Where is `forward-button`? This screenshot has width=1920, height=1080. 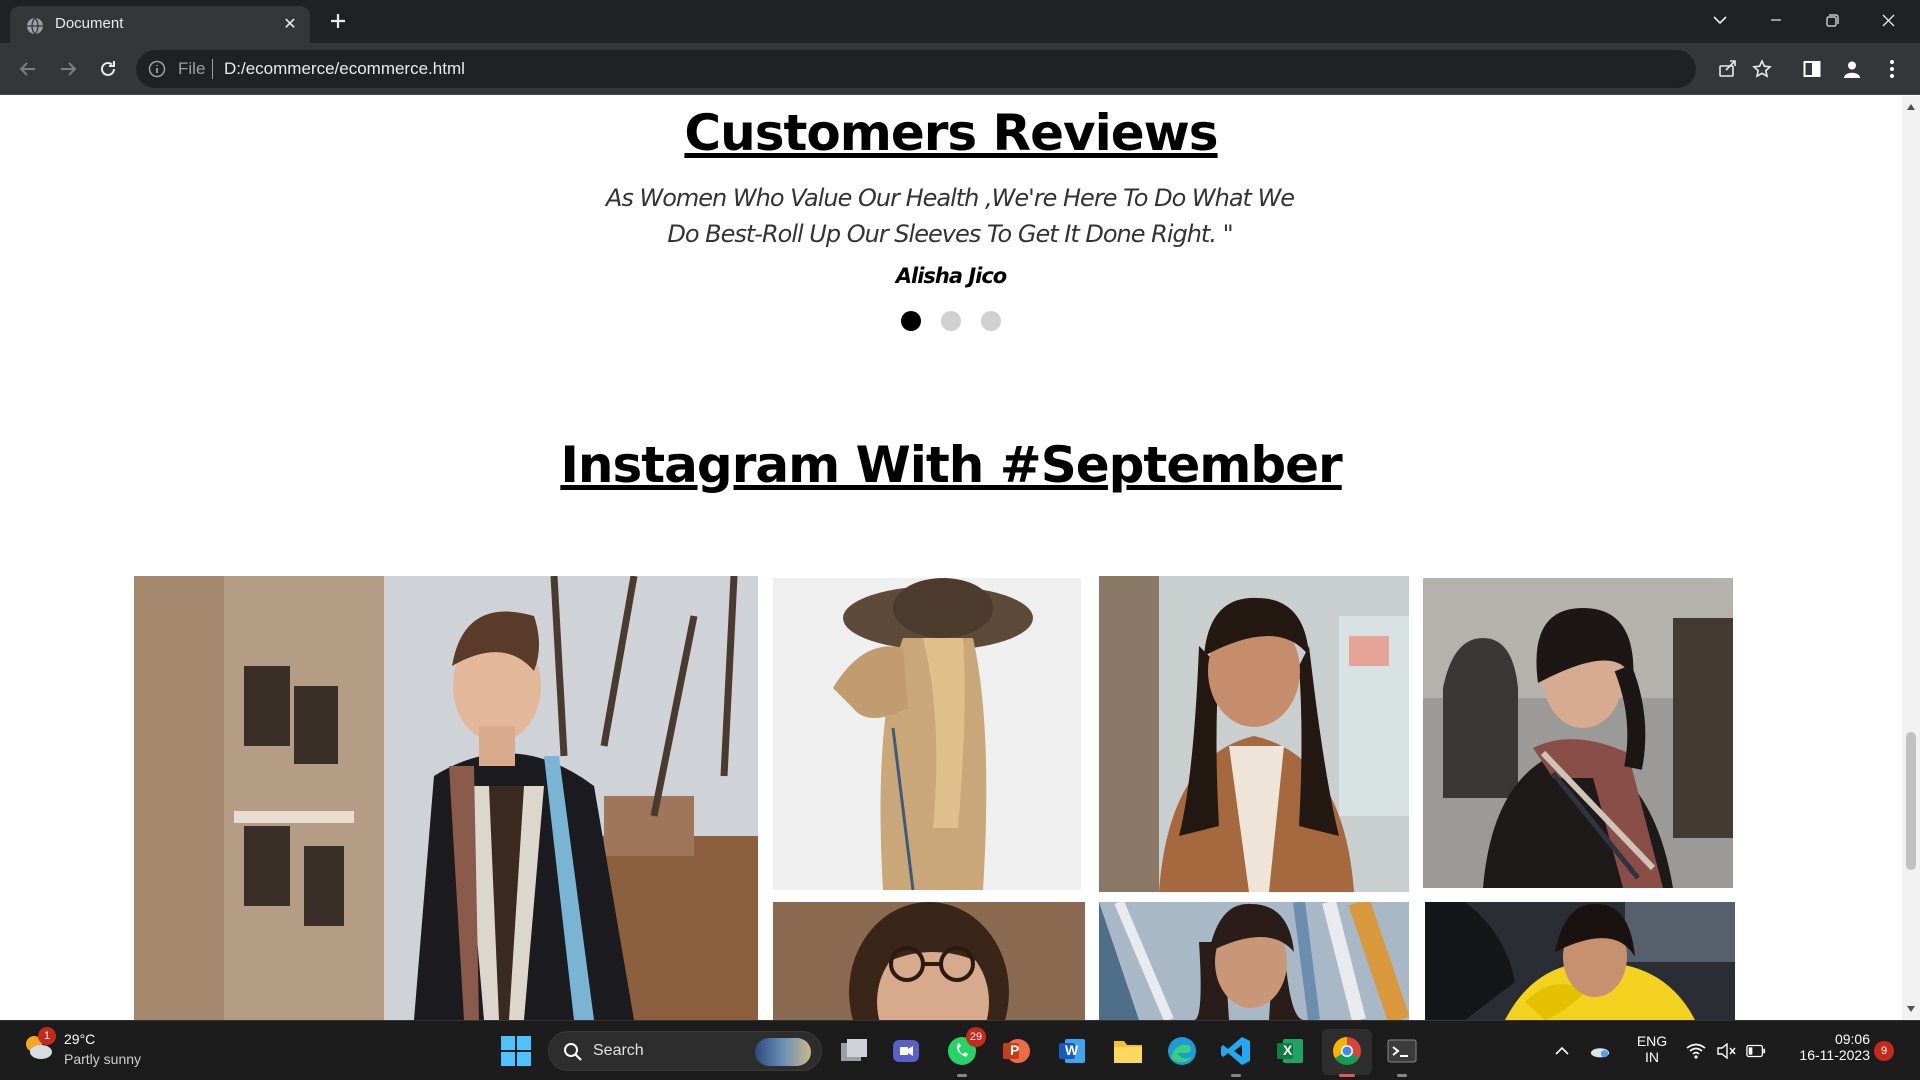
forward-button is located at coordinates (68, 69).